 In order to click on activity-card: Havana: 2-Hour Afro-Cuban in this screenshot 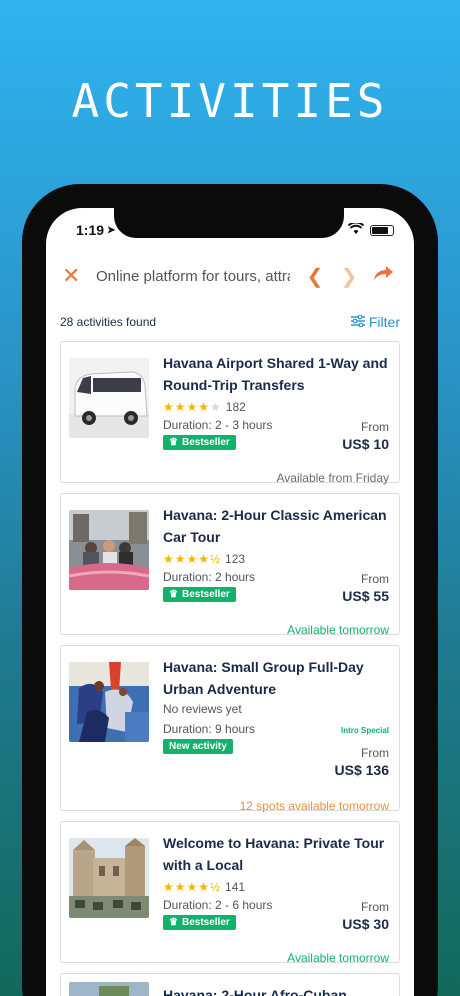, I will do `click(230, 984)`.